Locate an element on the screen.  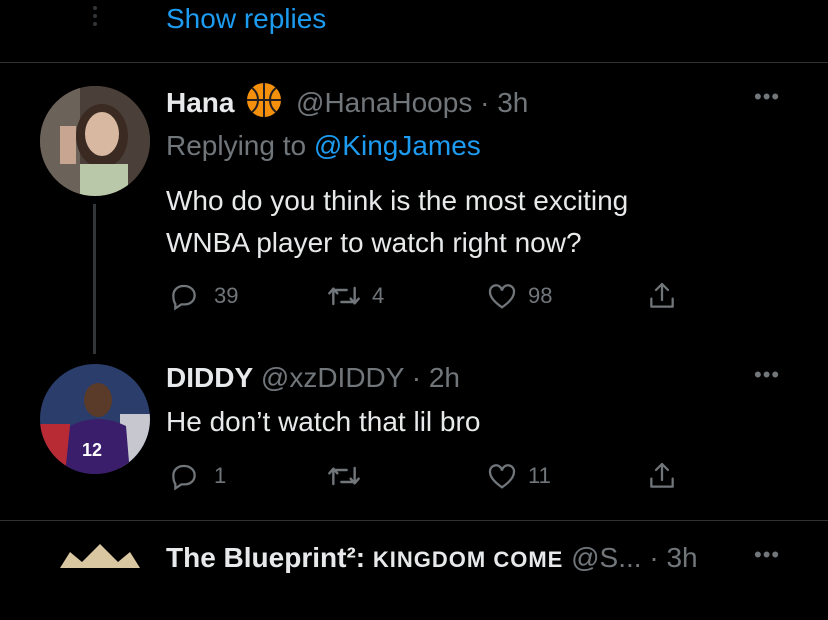
tweet1-handle: @HanaHoops is located at coordinates (384, 102).